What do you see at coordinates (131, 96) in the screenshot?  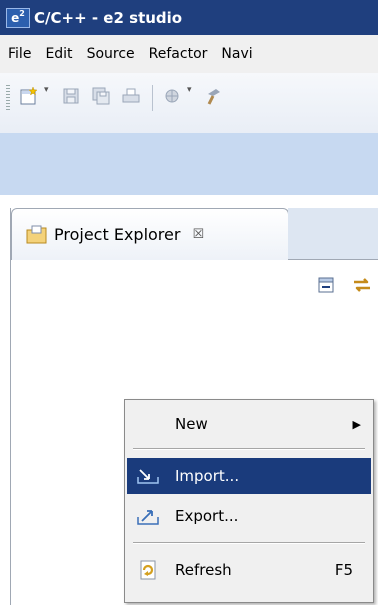 I see `print-icon` at bounding box center [131, 96].